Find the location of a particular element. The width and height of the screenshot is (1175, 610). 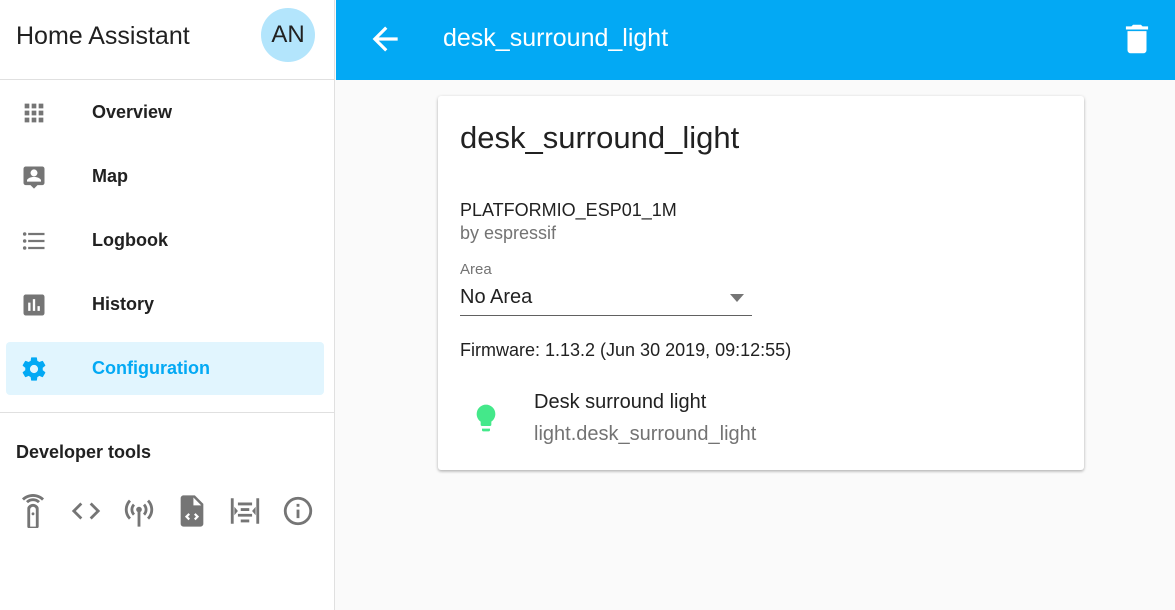

area-value: No Area is located at coordinates (496, 297).